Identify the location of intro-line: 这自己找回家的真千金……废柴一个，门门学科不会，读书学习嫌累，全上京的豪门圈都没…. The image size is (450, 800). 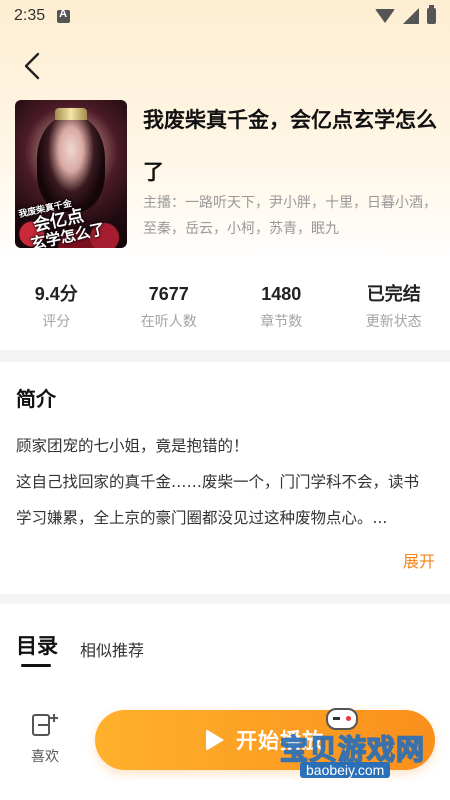
(218, 500).